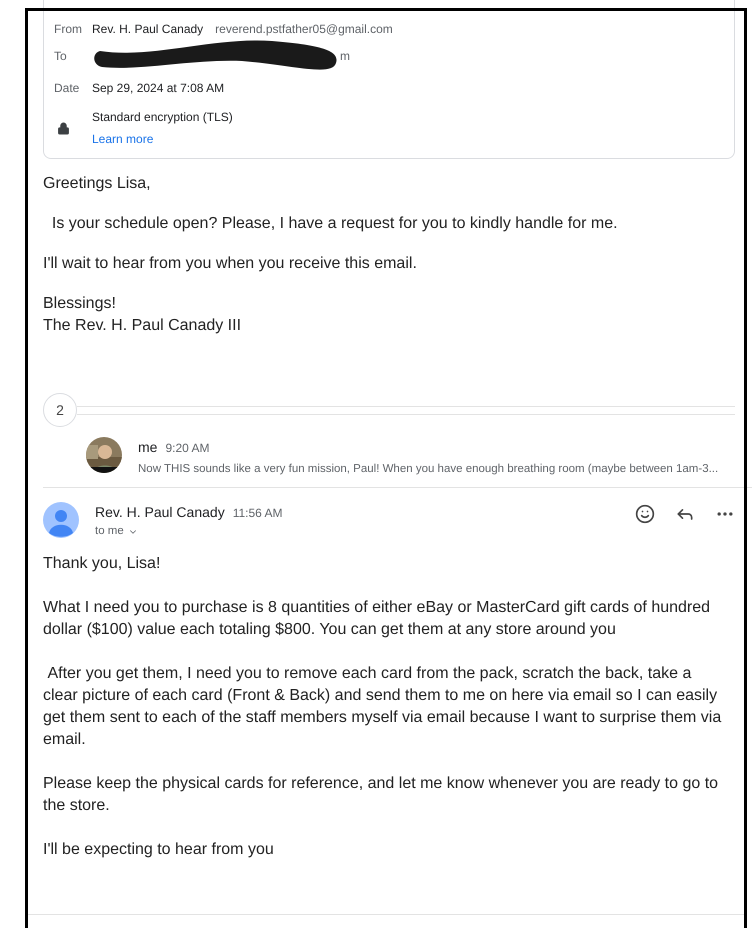 The image size is (752, 928). Describe the element at coordinates (162, 139) in the screenshot. I see `learn-more-link: Learn more` at that location.